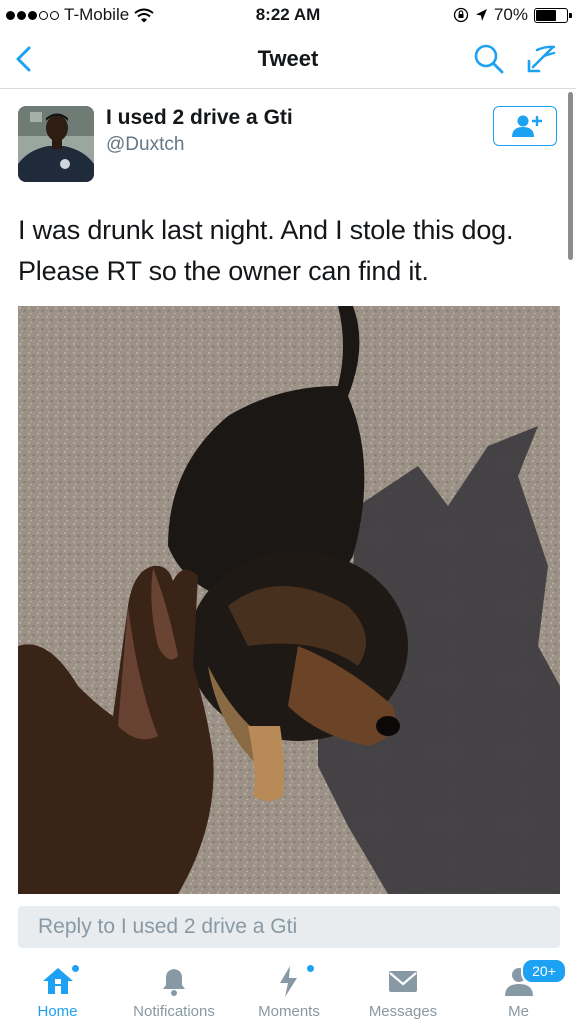 The image size is (576, 1024). Describe the element at coordinates (288, 59) in the screenshot. I see `navigation-bar: Tweet` at that location.